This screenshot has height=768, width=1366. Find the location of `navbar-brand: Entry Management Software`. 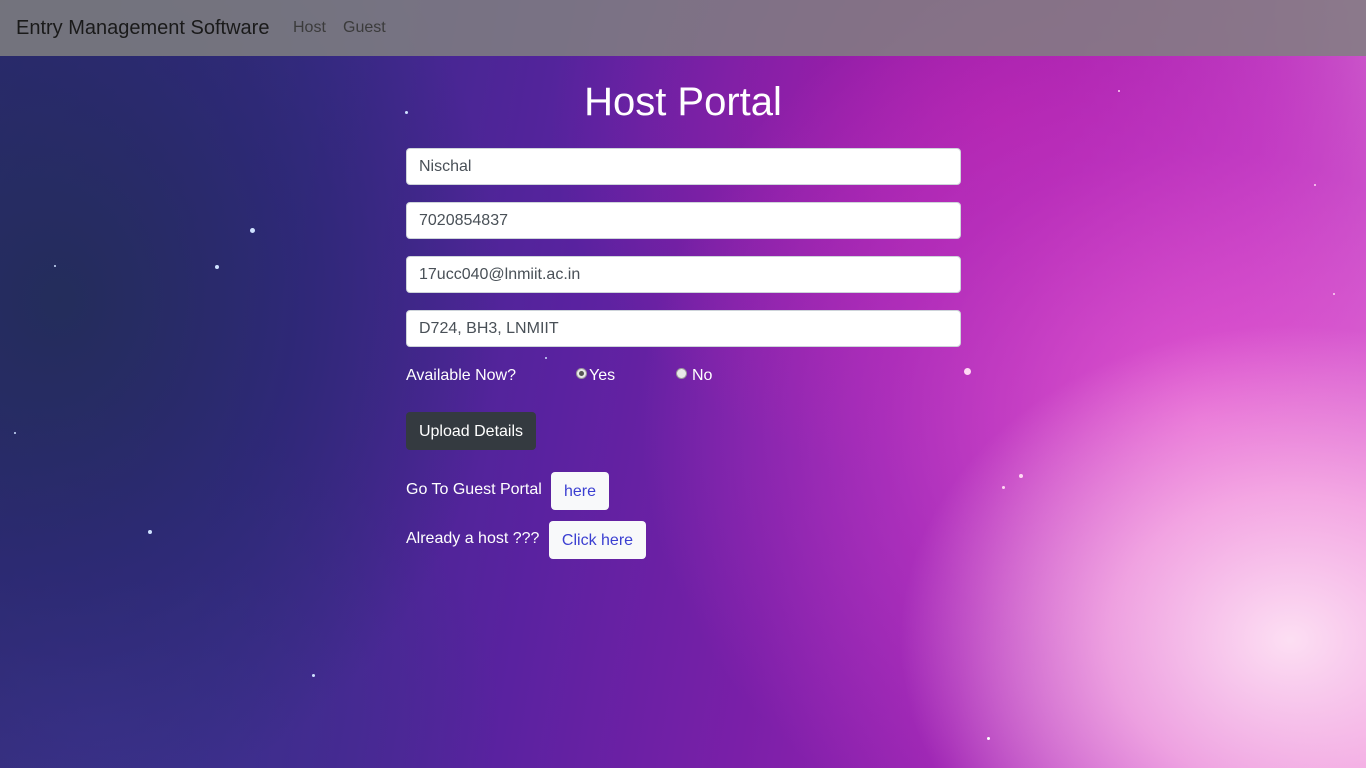

navbar-brand: Entry Management Software is located at coordinates (142, 28).